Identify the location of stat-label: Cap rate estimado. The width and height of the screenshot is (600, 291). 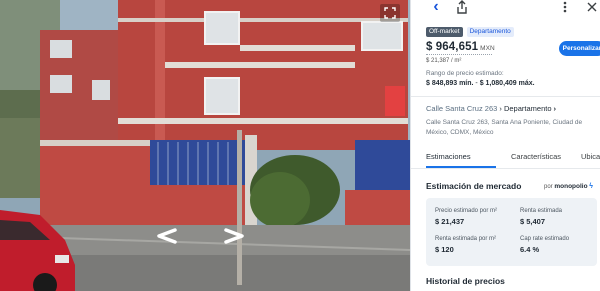
(545, 239).